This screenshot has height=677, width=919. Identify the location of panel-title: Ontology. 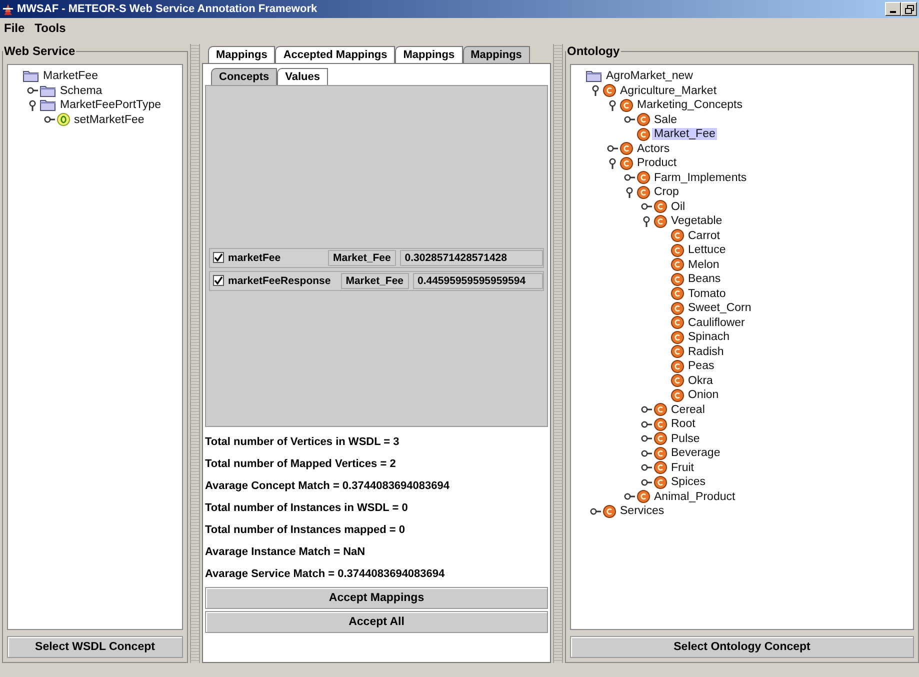
(593, 51).